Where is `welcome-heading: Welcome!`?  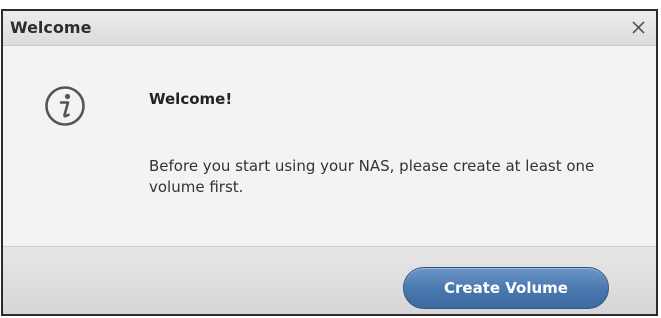
welcome-heading: Welcome! is located at coordinates (191, 99).